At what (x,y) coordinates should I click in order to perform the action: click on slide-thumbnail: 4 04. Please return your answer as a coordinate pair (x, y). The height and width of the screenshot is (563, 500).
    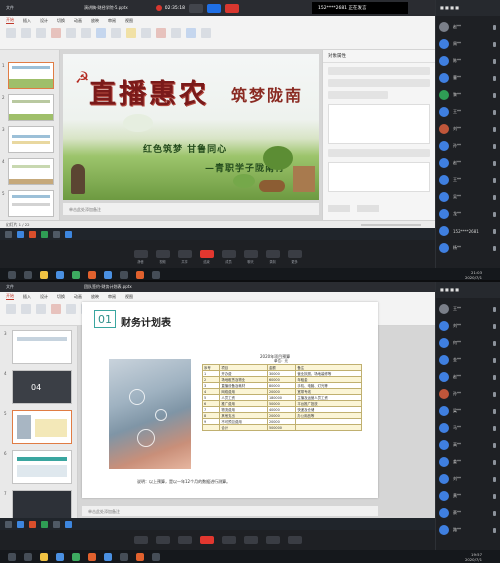
    Looking at the image, I should click on (38, 387).